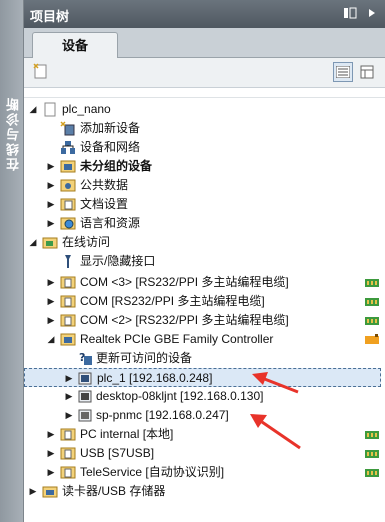  What do you see at coordinates (202, 166) in the screenshot?
I see `tree-item-ungrouped-devices: ▶ 未分组的设备` at bounding box center [202, 166].